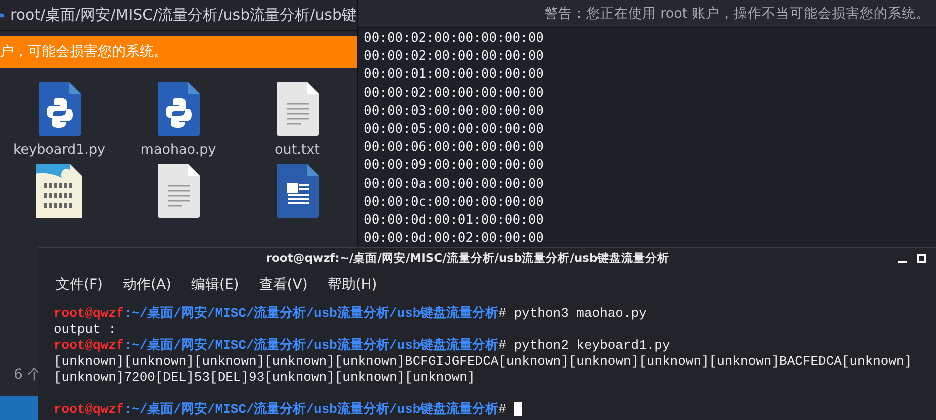 The height and width of the screenshot is (420, 936). I want to click on command-text: # python2 keyboard1.py, so click(584, 345).